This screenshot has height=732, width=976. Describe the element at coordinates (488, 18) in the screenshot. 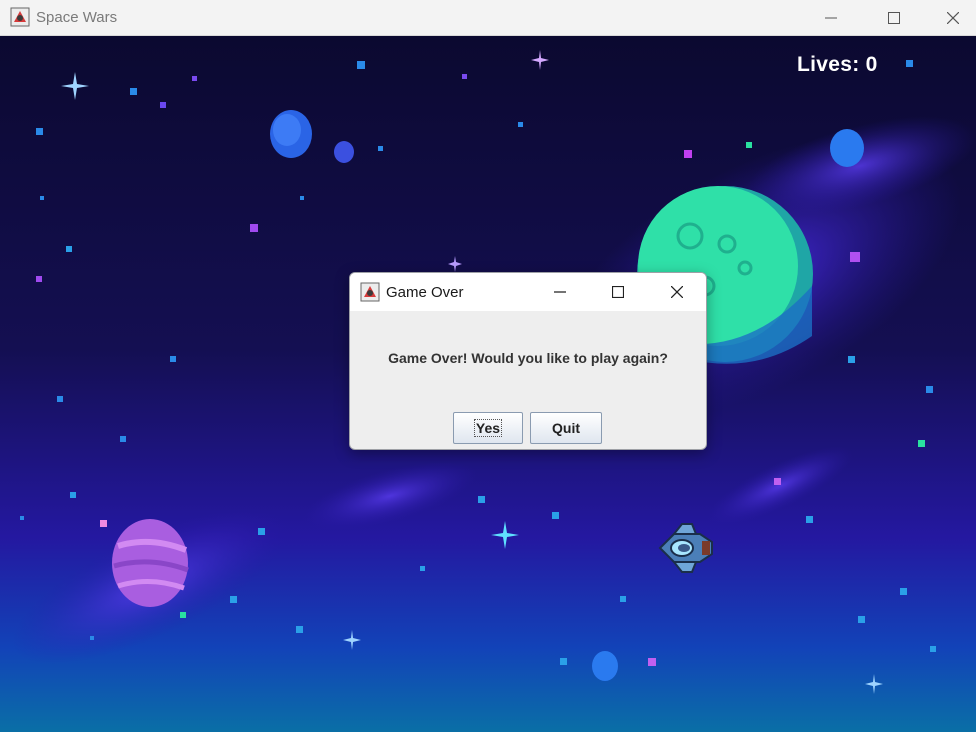

I see `window-titlebar: Space Wars` at that location.